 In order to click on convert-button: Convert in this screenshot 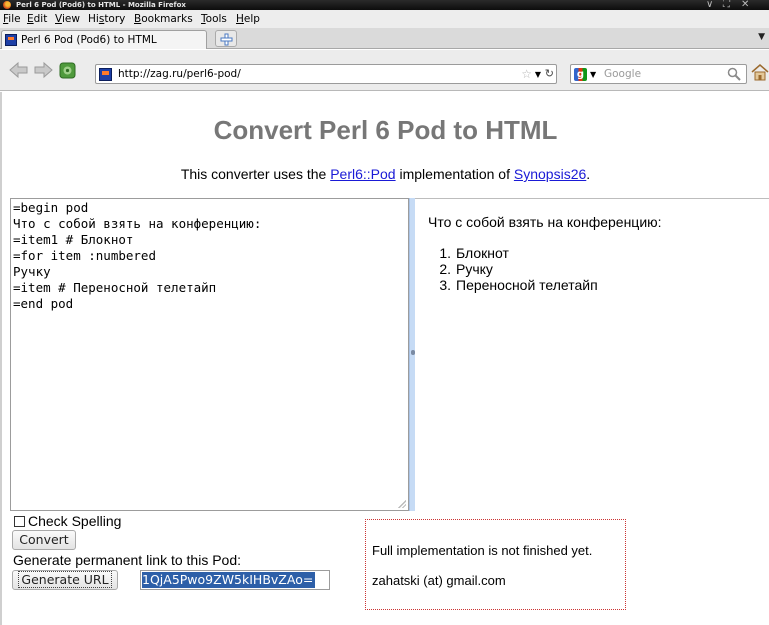, I will do `click(44, 540)`.